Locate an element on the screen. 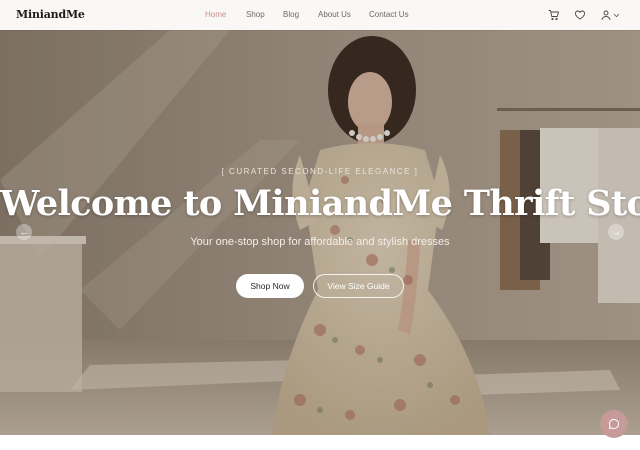 This screenshot has width=640, height=450. page-content-start is located at coordinates (320, 442).